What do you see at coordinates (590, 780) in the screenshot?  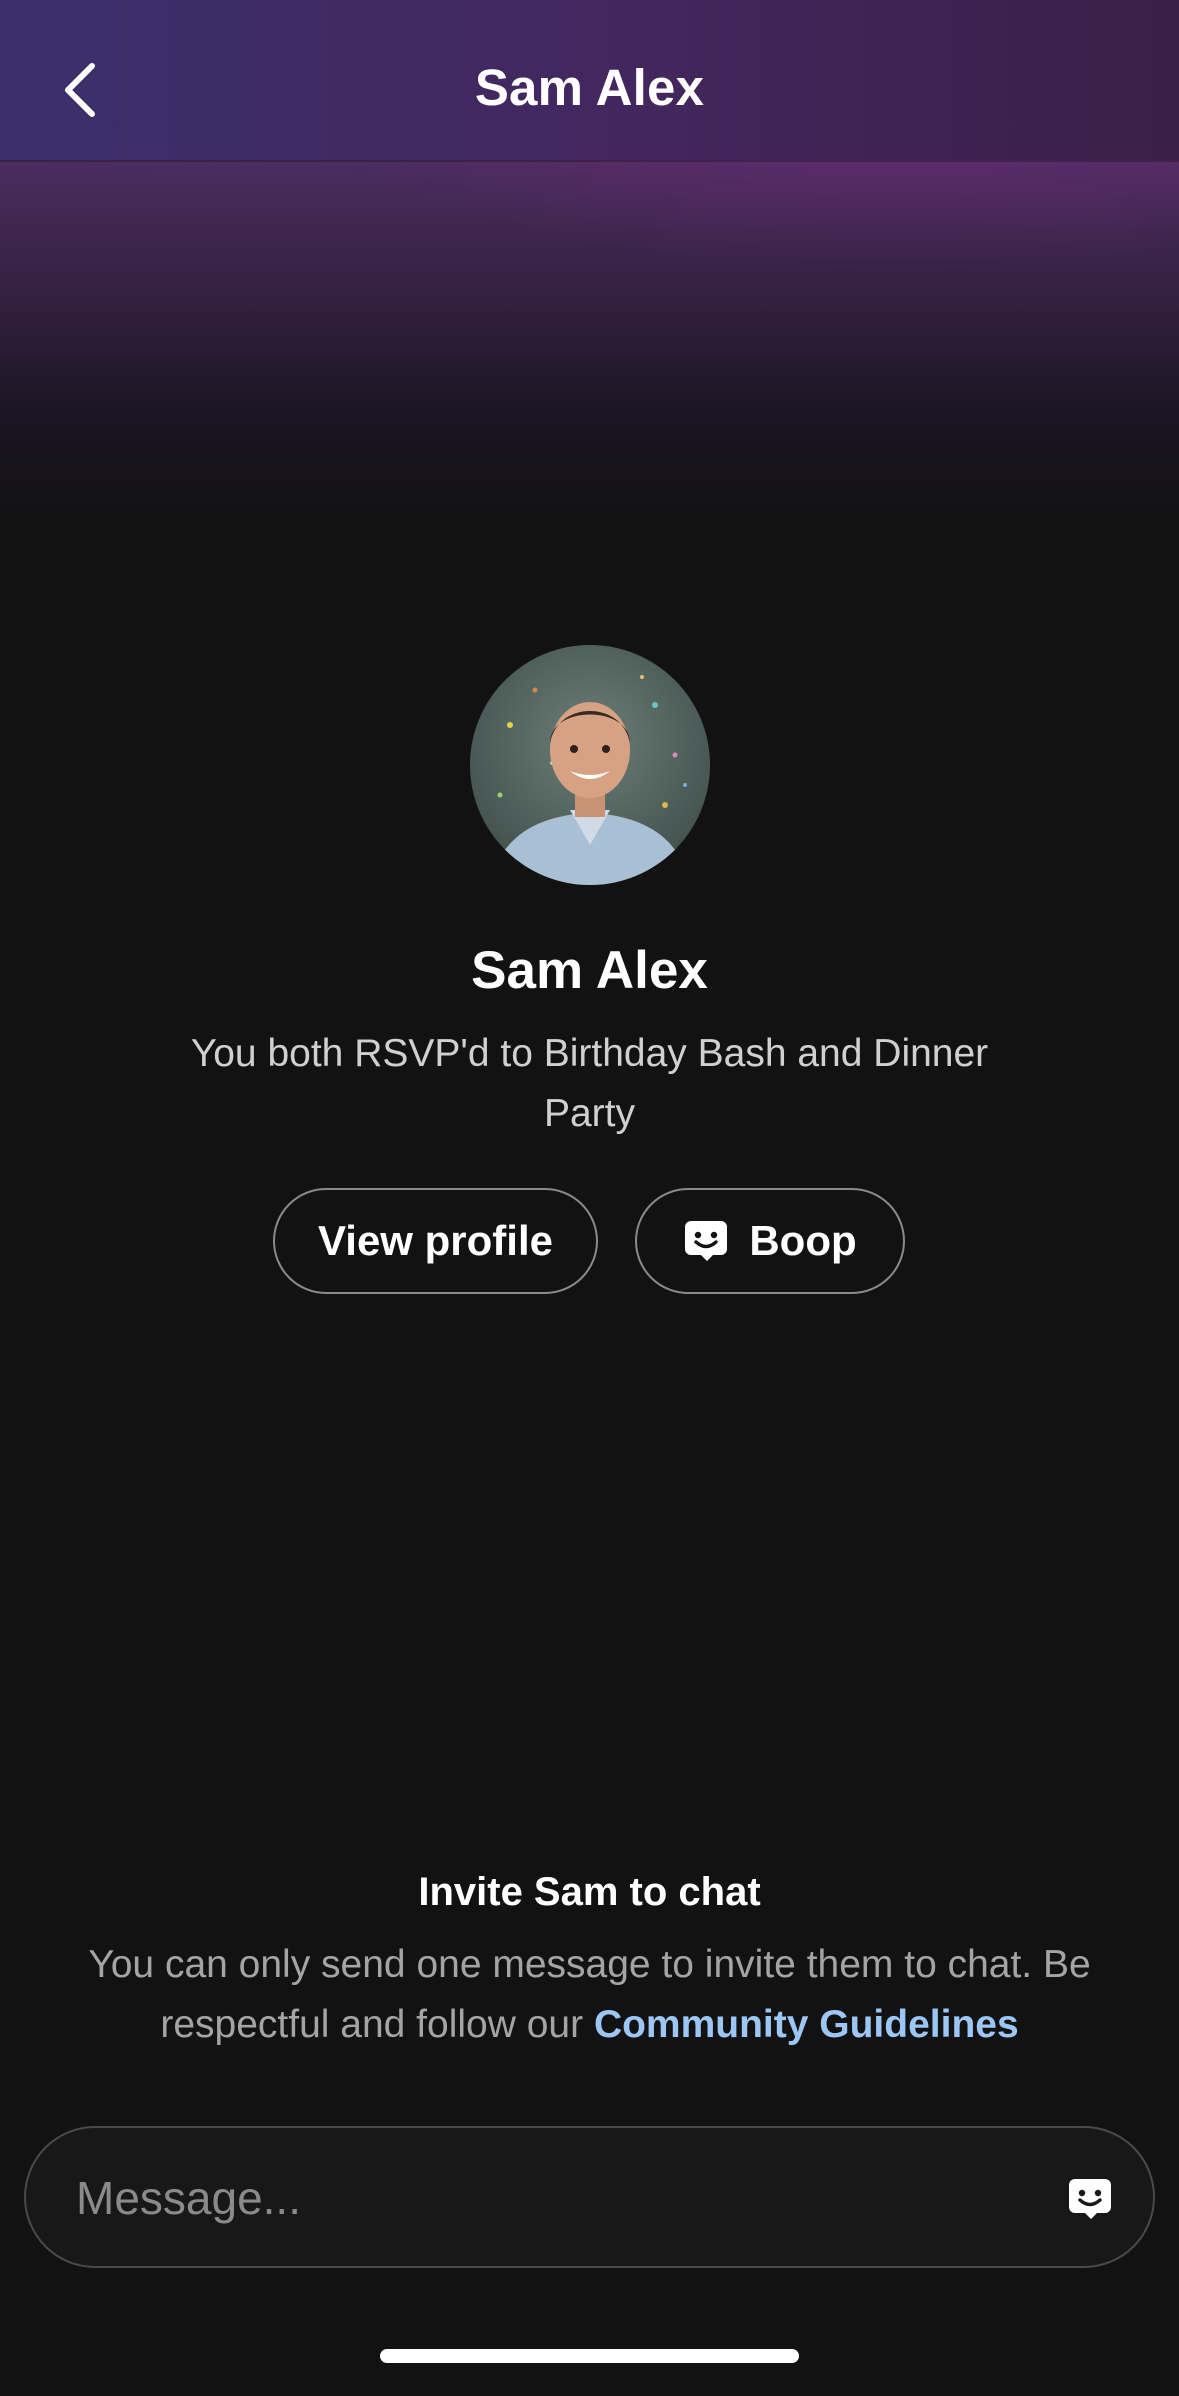 I see `avatar-photo` at bounding box center [590, 780].